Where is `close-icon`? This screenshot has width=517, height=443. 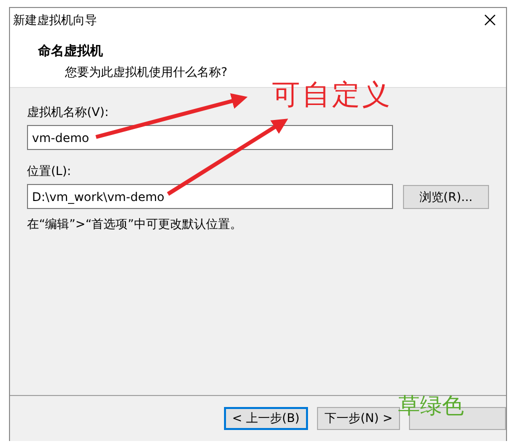 close-icon is located at coordinates (490, 20).